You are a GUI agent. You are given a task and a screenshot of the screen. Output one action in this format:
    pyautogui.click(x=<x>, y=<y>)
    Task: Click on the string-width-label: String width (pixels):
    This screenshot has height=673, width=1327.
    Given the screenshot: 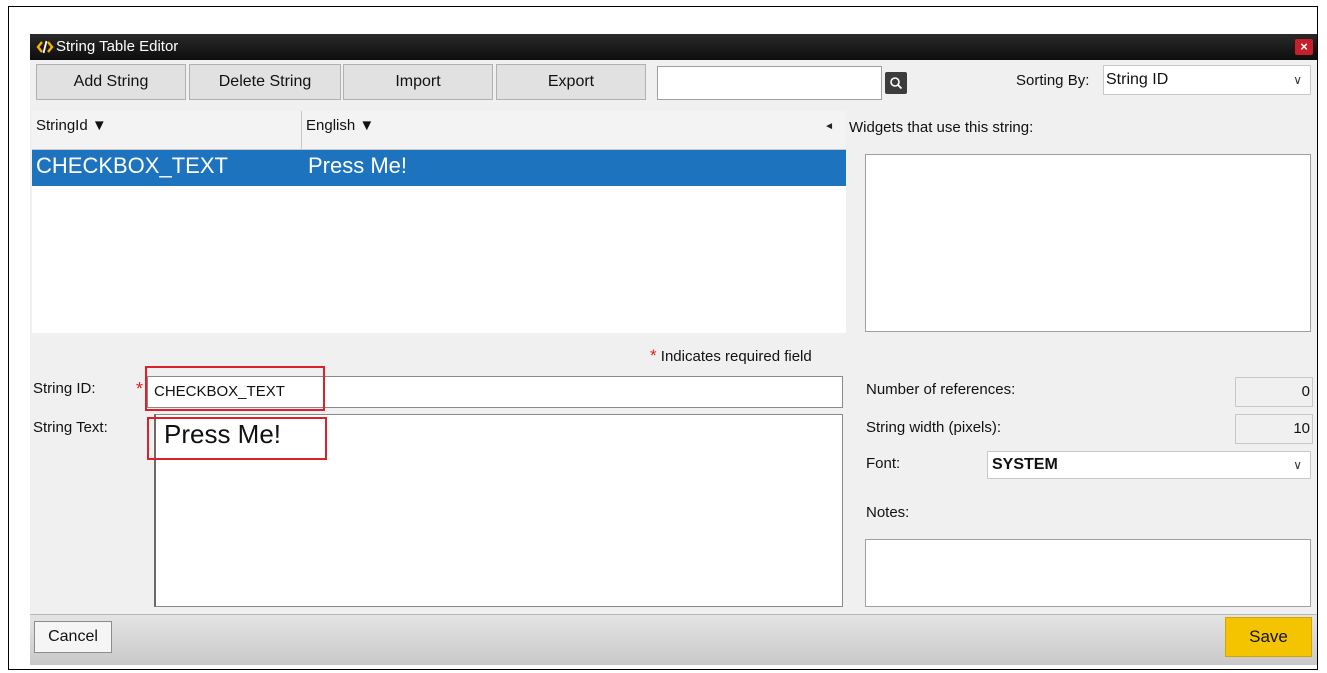 What is the action you would take?
    pyautogui.click(x=934, y=427)
    